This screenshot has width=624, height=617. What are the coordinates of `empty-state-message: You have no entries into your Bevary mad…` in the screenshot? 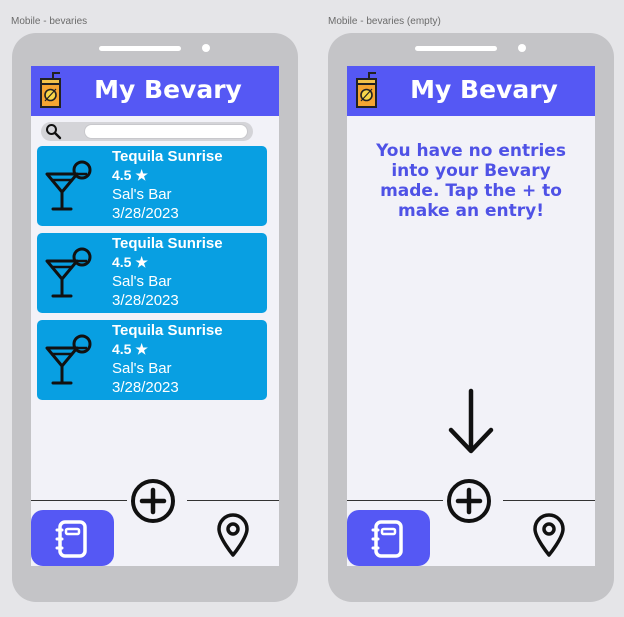 It's located at (471, 181).